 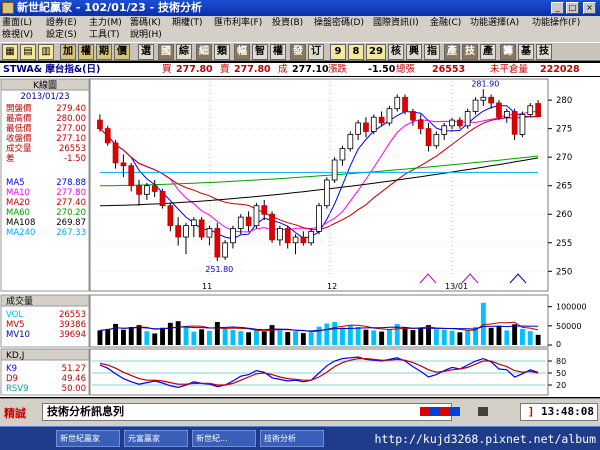 What do you see at coordinates (488, 52) in the screenshot?
I see `toolbar-btn-23: 產` at bounding box center [488, 52].